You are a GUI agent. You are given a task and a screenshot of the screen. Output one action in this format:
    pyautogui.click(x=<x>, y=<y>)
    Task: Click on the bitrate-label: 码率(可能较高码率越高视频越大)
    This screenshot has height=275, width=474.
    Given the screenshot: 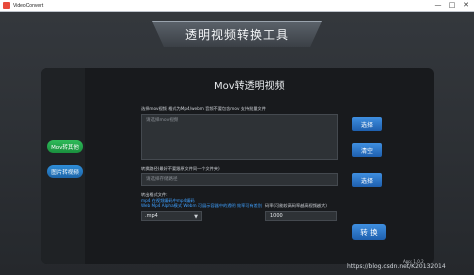 What is the action you would take?
    pyautogui.click(x=296, y=205)
    